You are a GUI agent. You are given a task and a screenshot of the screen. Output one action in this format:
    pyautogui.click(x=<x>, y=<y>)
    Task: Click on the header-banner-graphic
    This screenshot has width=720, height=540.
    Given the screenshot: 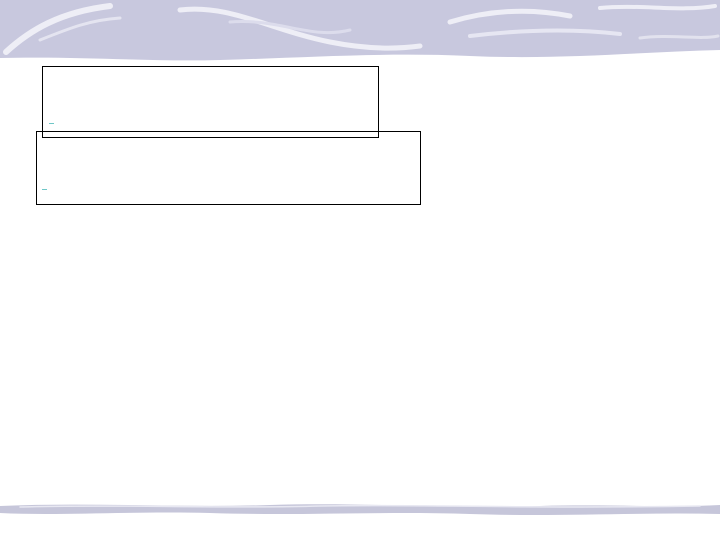 What is the action you would take?
    pyautogui.click(x=360, y=30)
    